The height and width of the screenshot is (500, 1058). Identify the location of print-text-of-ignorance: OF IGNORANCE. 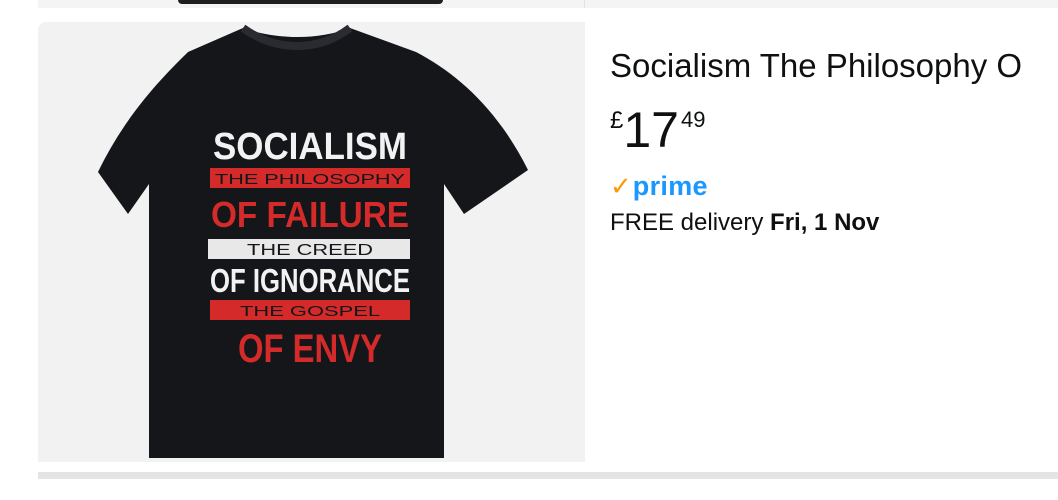
(310, 280).